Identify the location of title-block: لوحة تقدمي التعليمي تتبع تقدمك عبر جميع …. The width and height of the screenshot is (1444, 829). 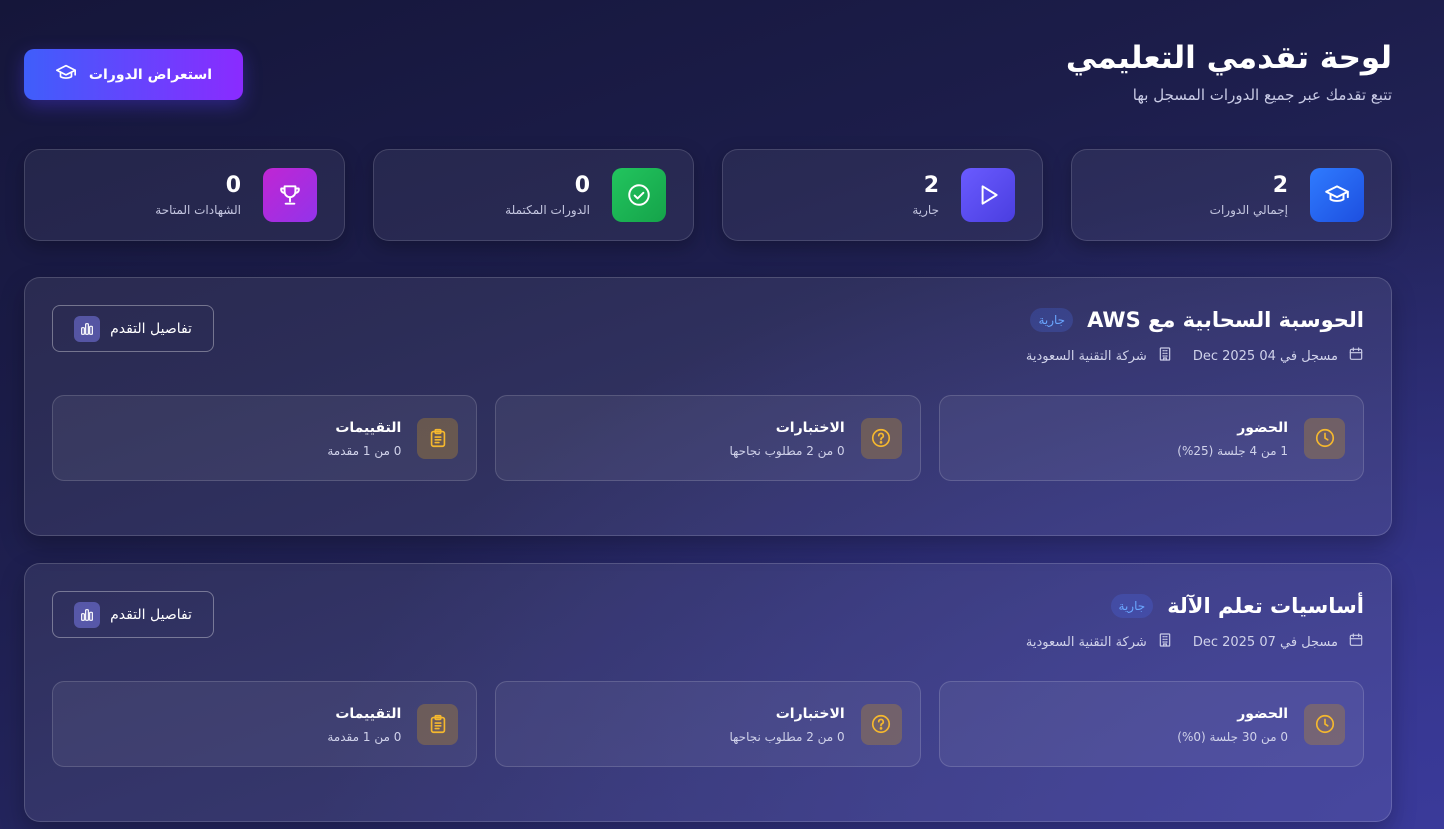
(1229, 71).